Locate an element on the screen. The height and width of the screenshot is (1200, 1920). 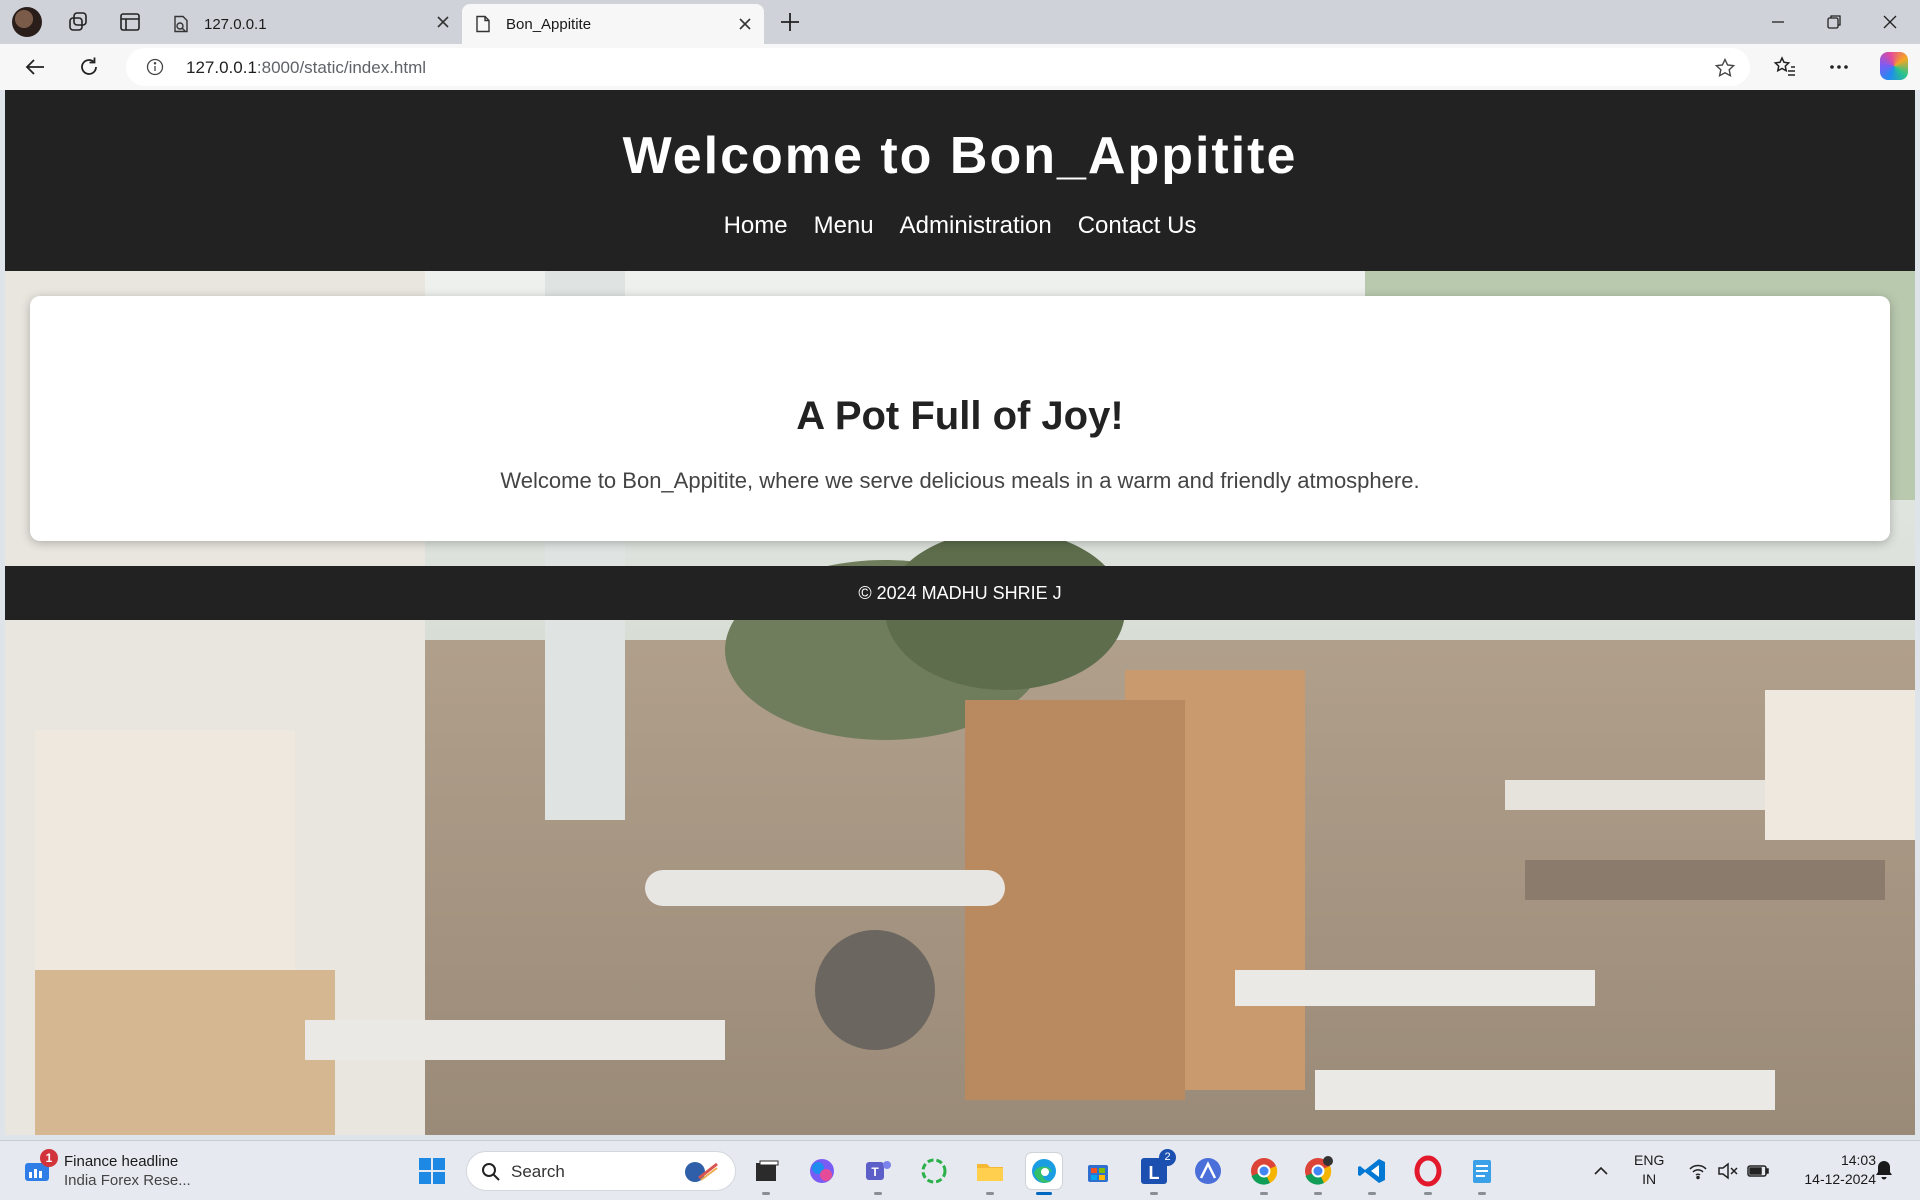
edge-app is located at coordinates (1044, 1174).